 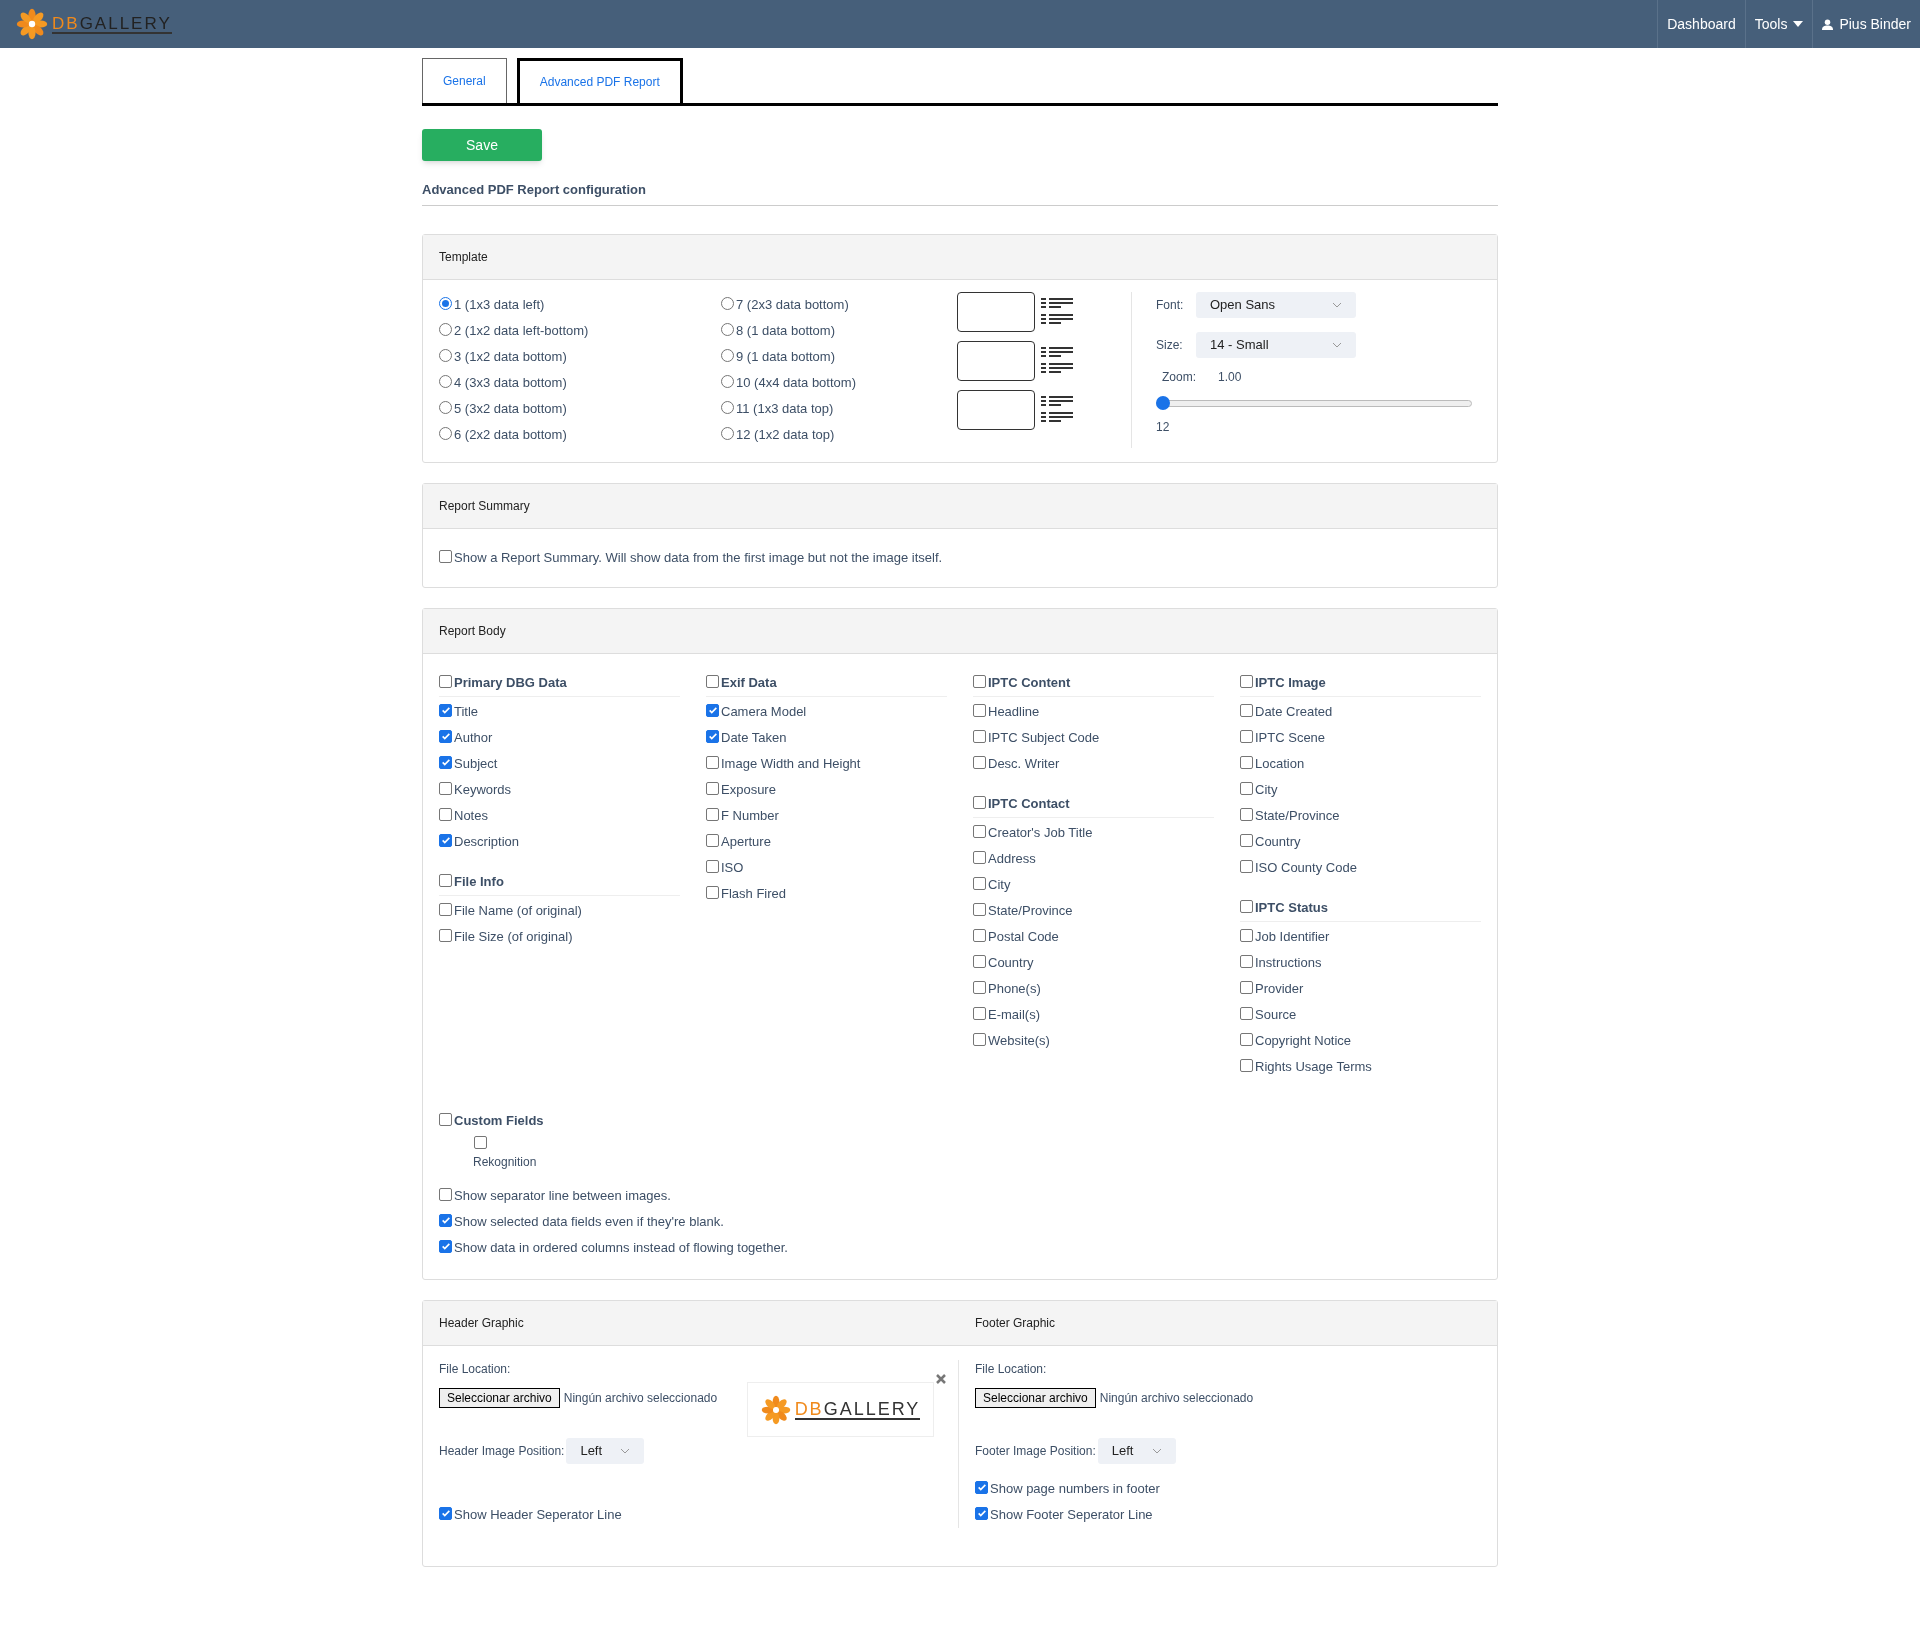 What do you see at coordinates (785, 409) in the screenshot?
I see `radio-label: 11 (1x3 data top)` at bounding box center [785, 409].